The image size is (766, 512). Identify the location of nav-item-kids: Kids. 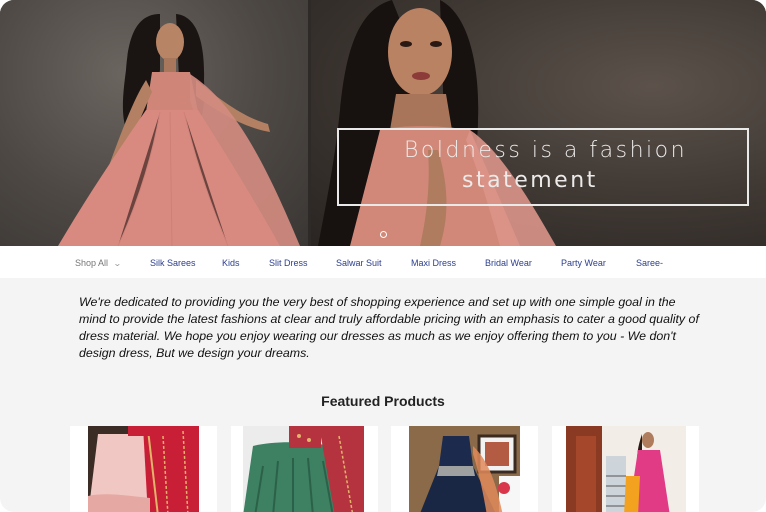
(231, 262).